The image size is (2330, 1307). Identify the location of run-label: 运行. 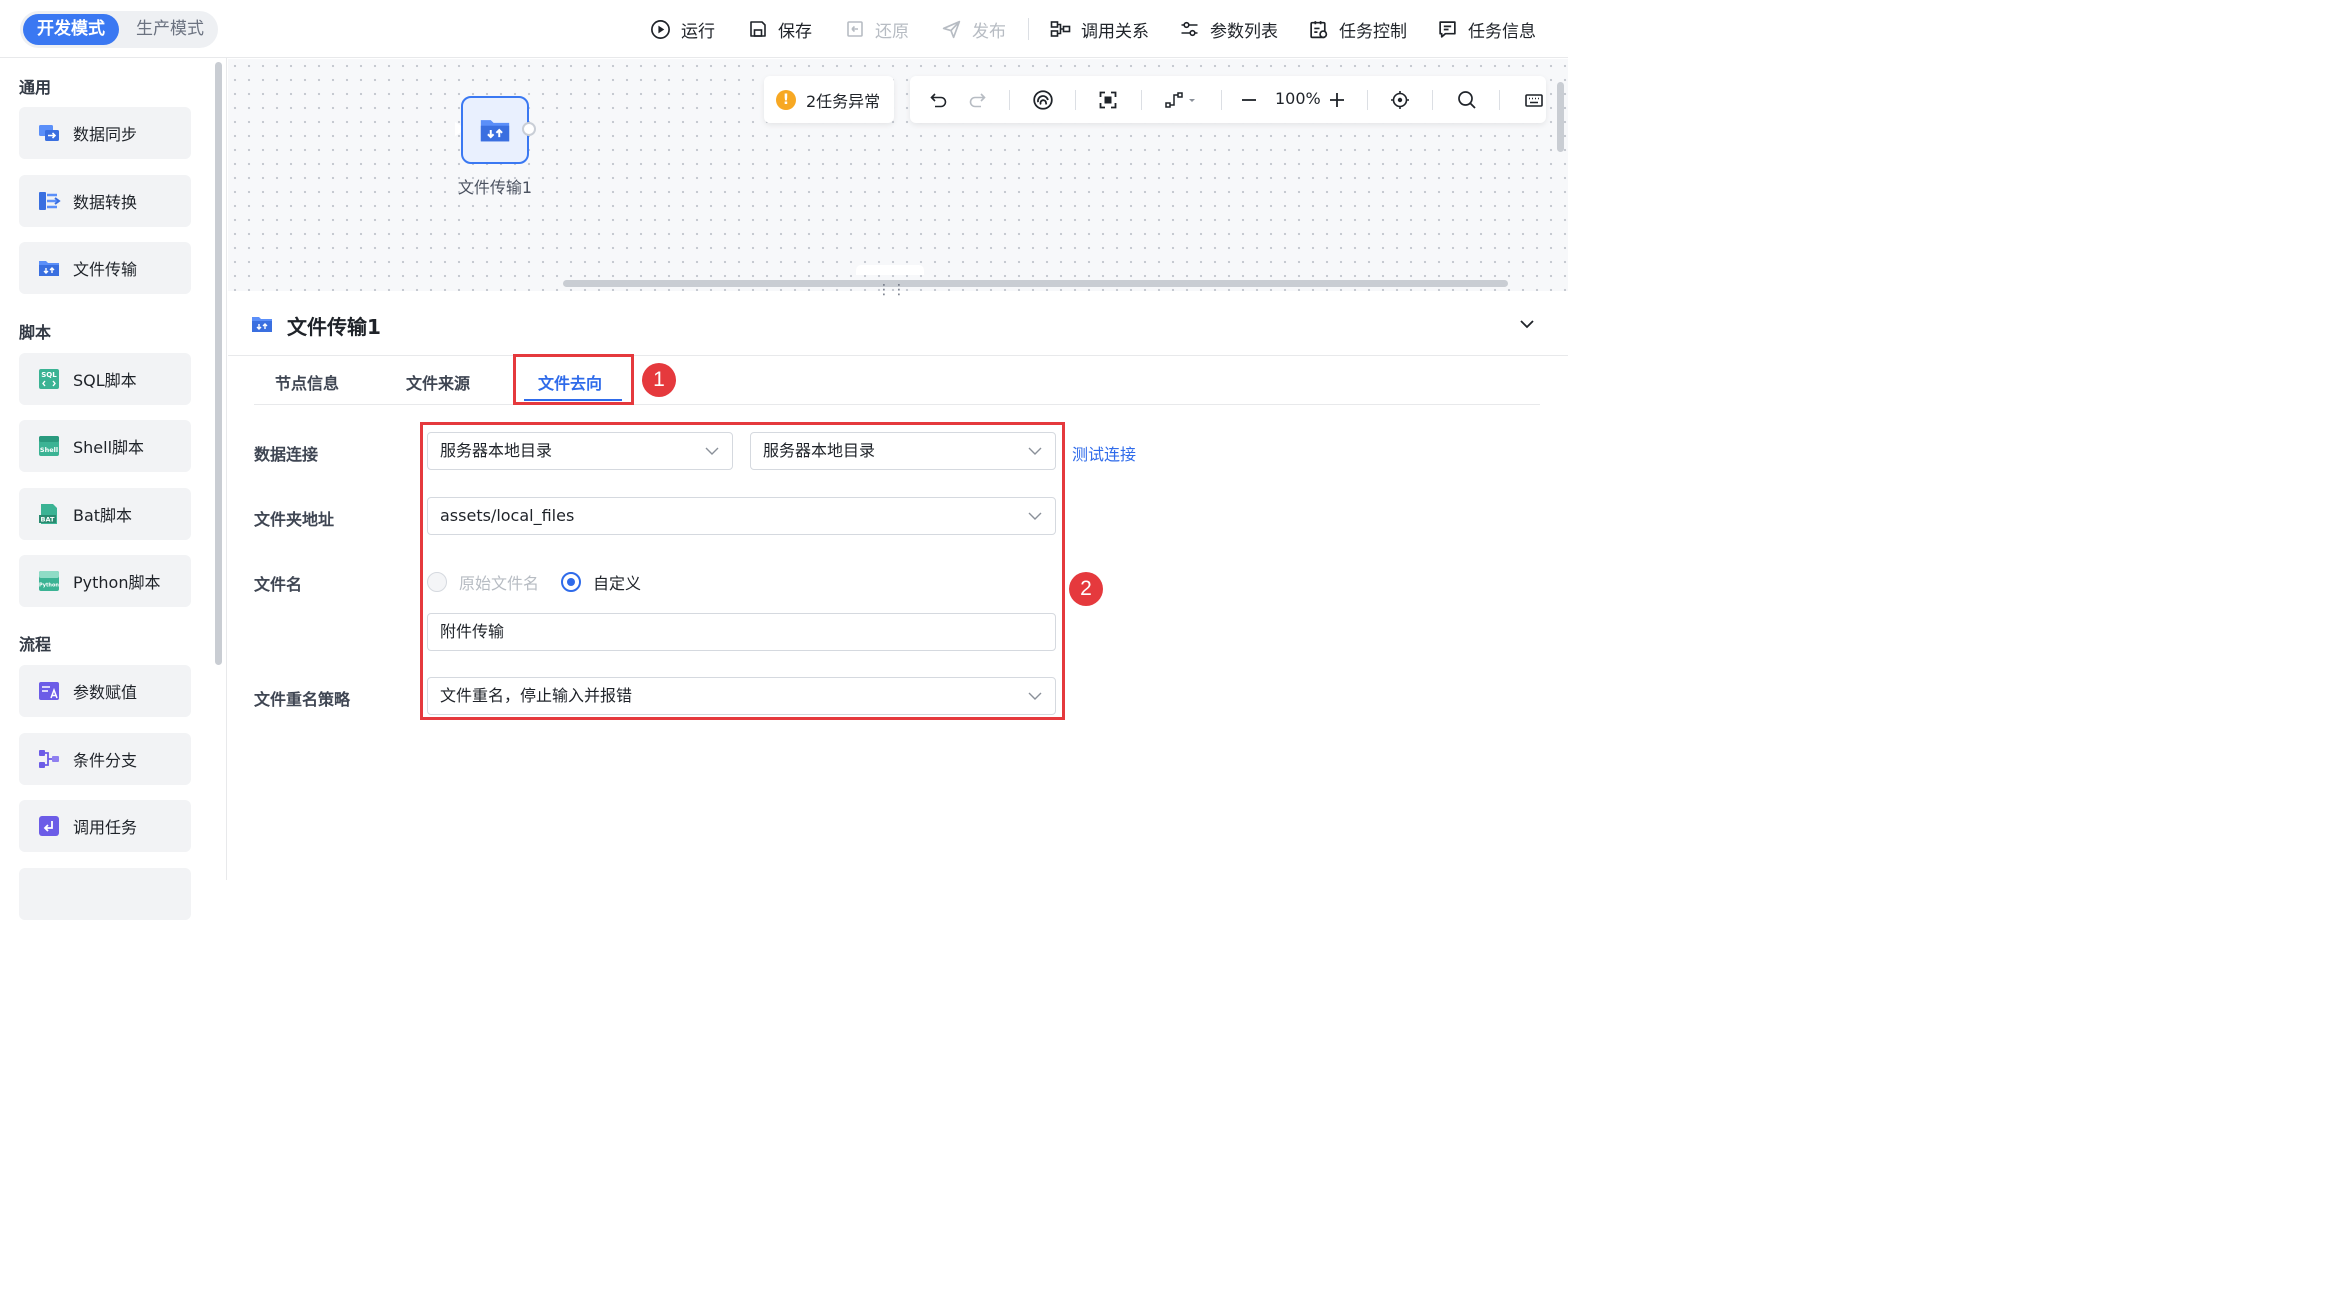
(698, 31).